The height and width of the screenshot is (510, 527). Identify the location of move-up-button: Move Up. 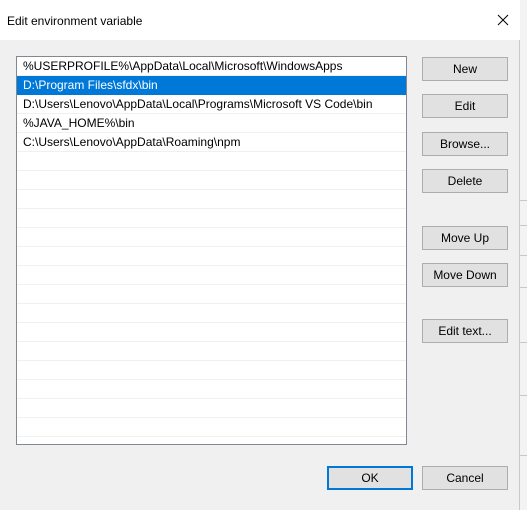
(465, 238).